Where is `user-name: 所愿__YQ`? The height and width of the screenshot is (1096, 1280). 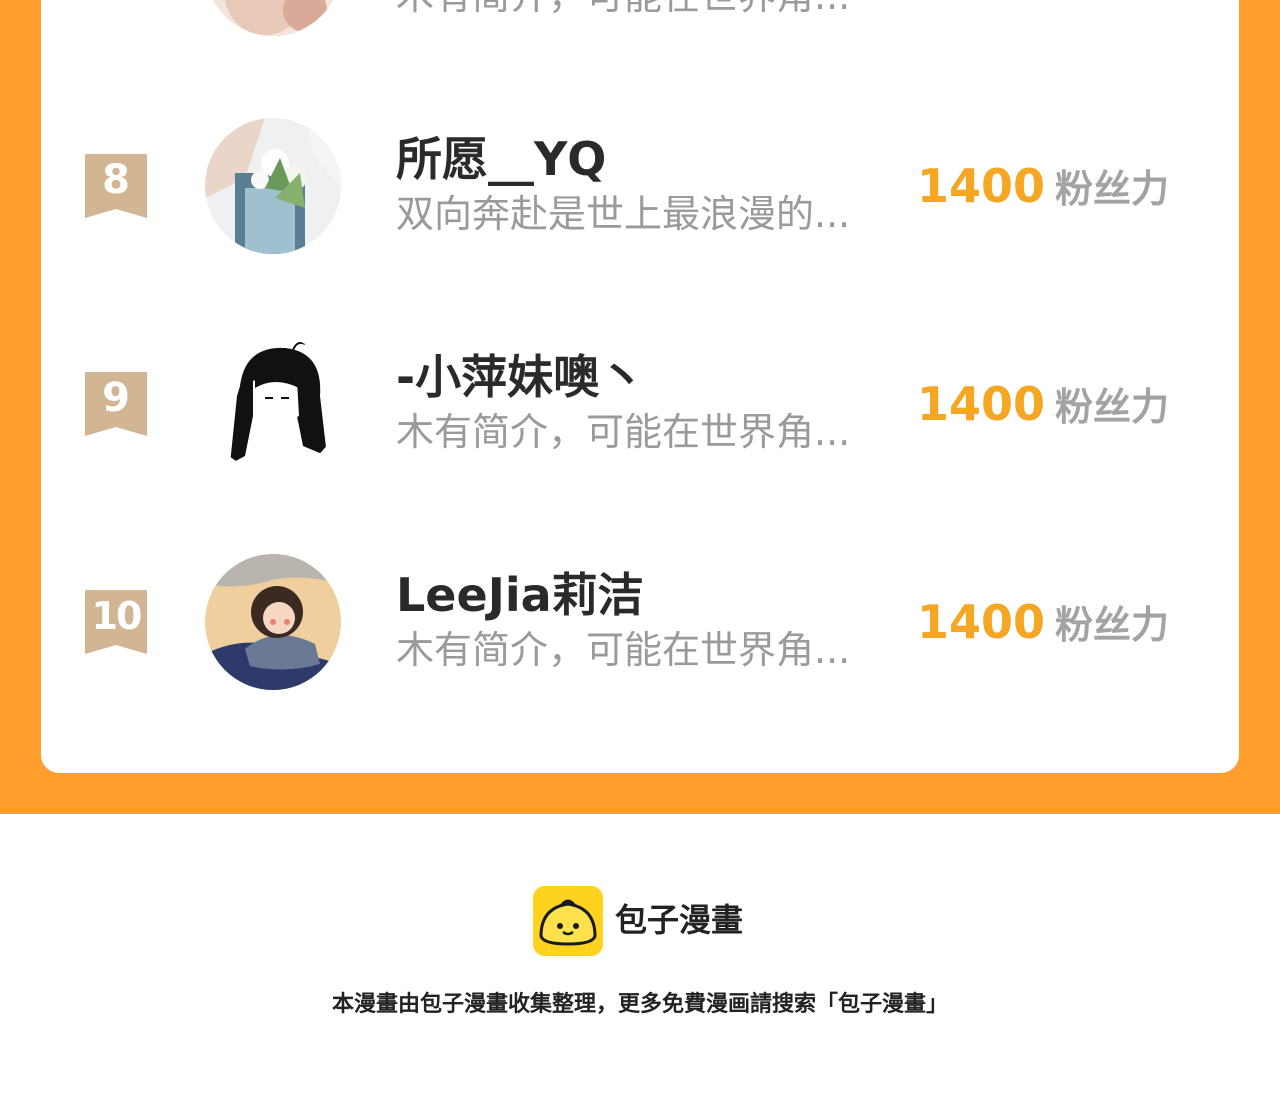 user-name: 所愿__YQ is located at coordinates (501, 159).